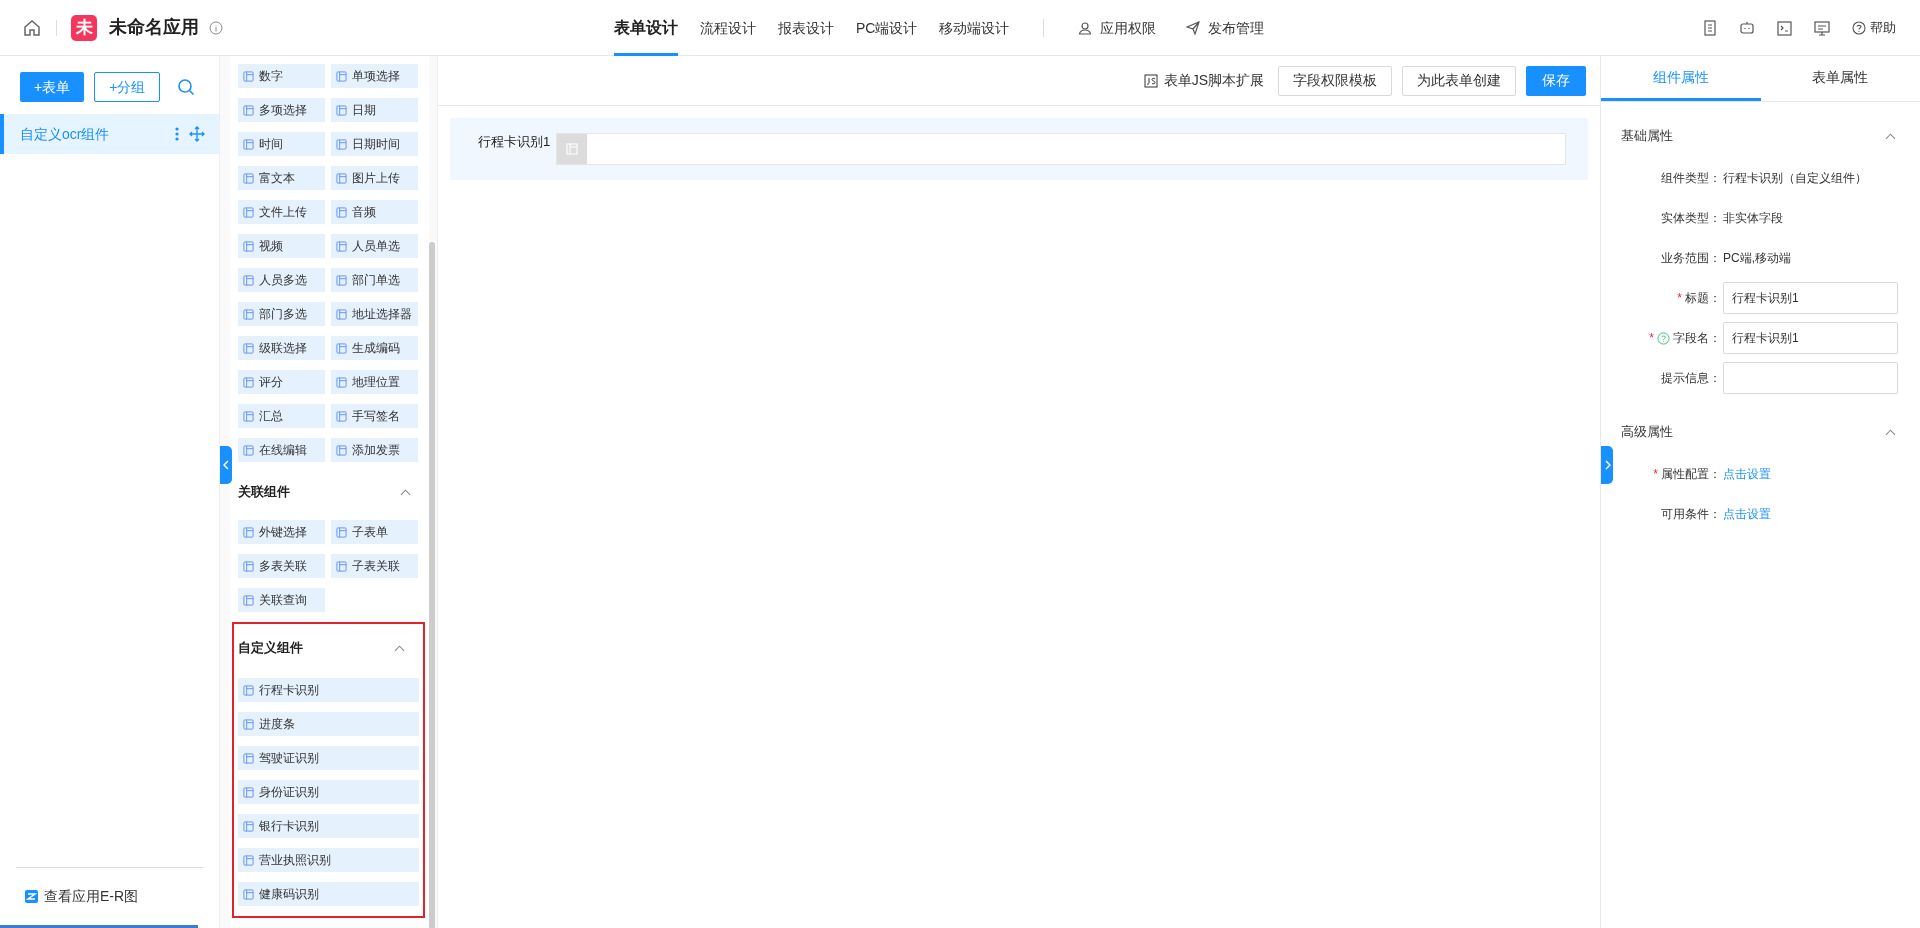  I want to click on form-field-row: 行程卡识别1, so click(1019, 149).